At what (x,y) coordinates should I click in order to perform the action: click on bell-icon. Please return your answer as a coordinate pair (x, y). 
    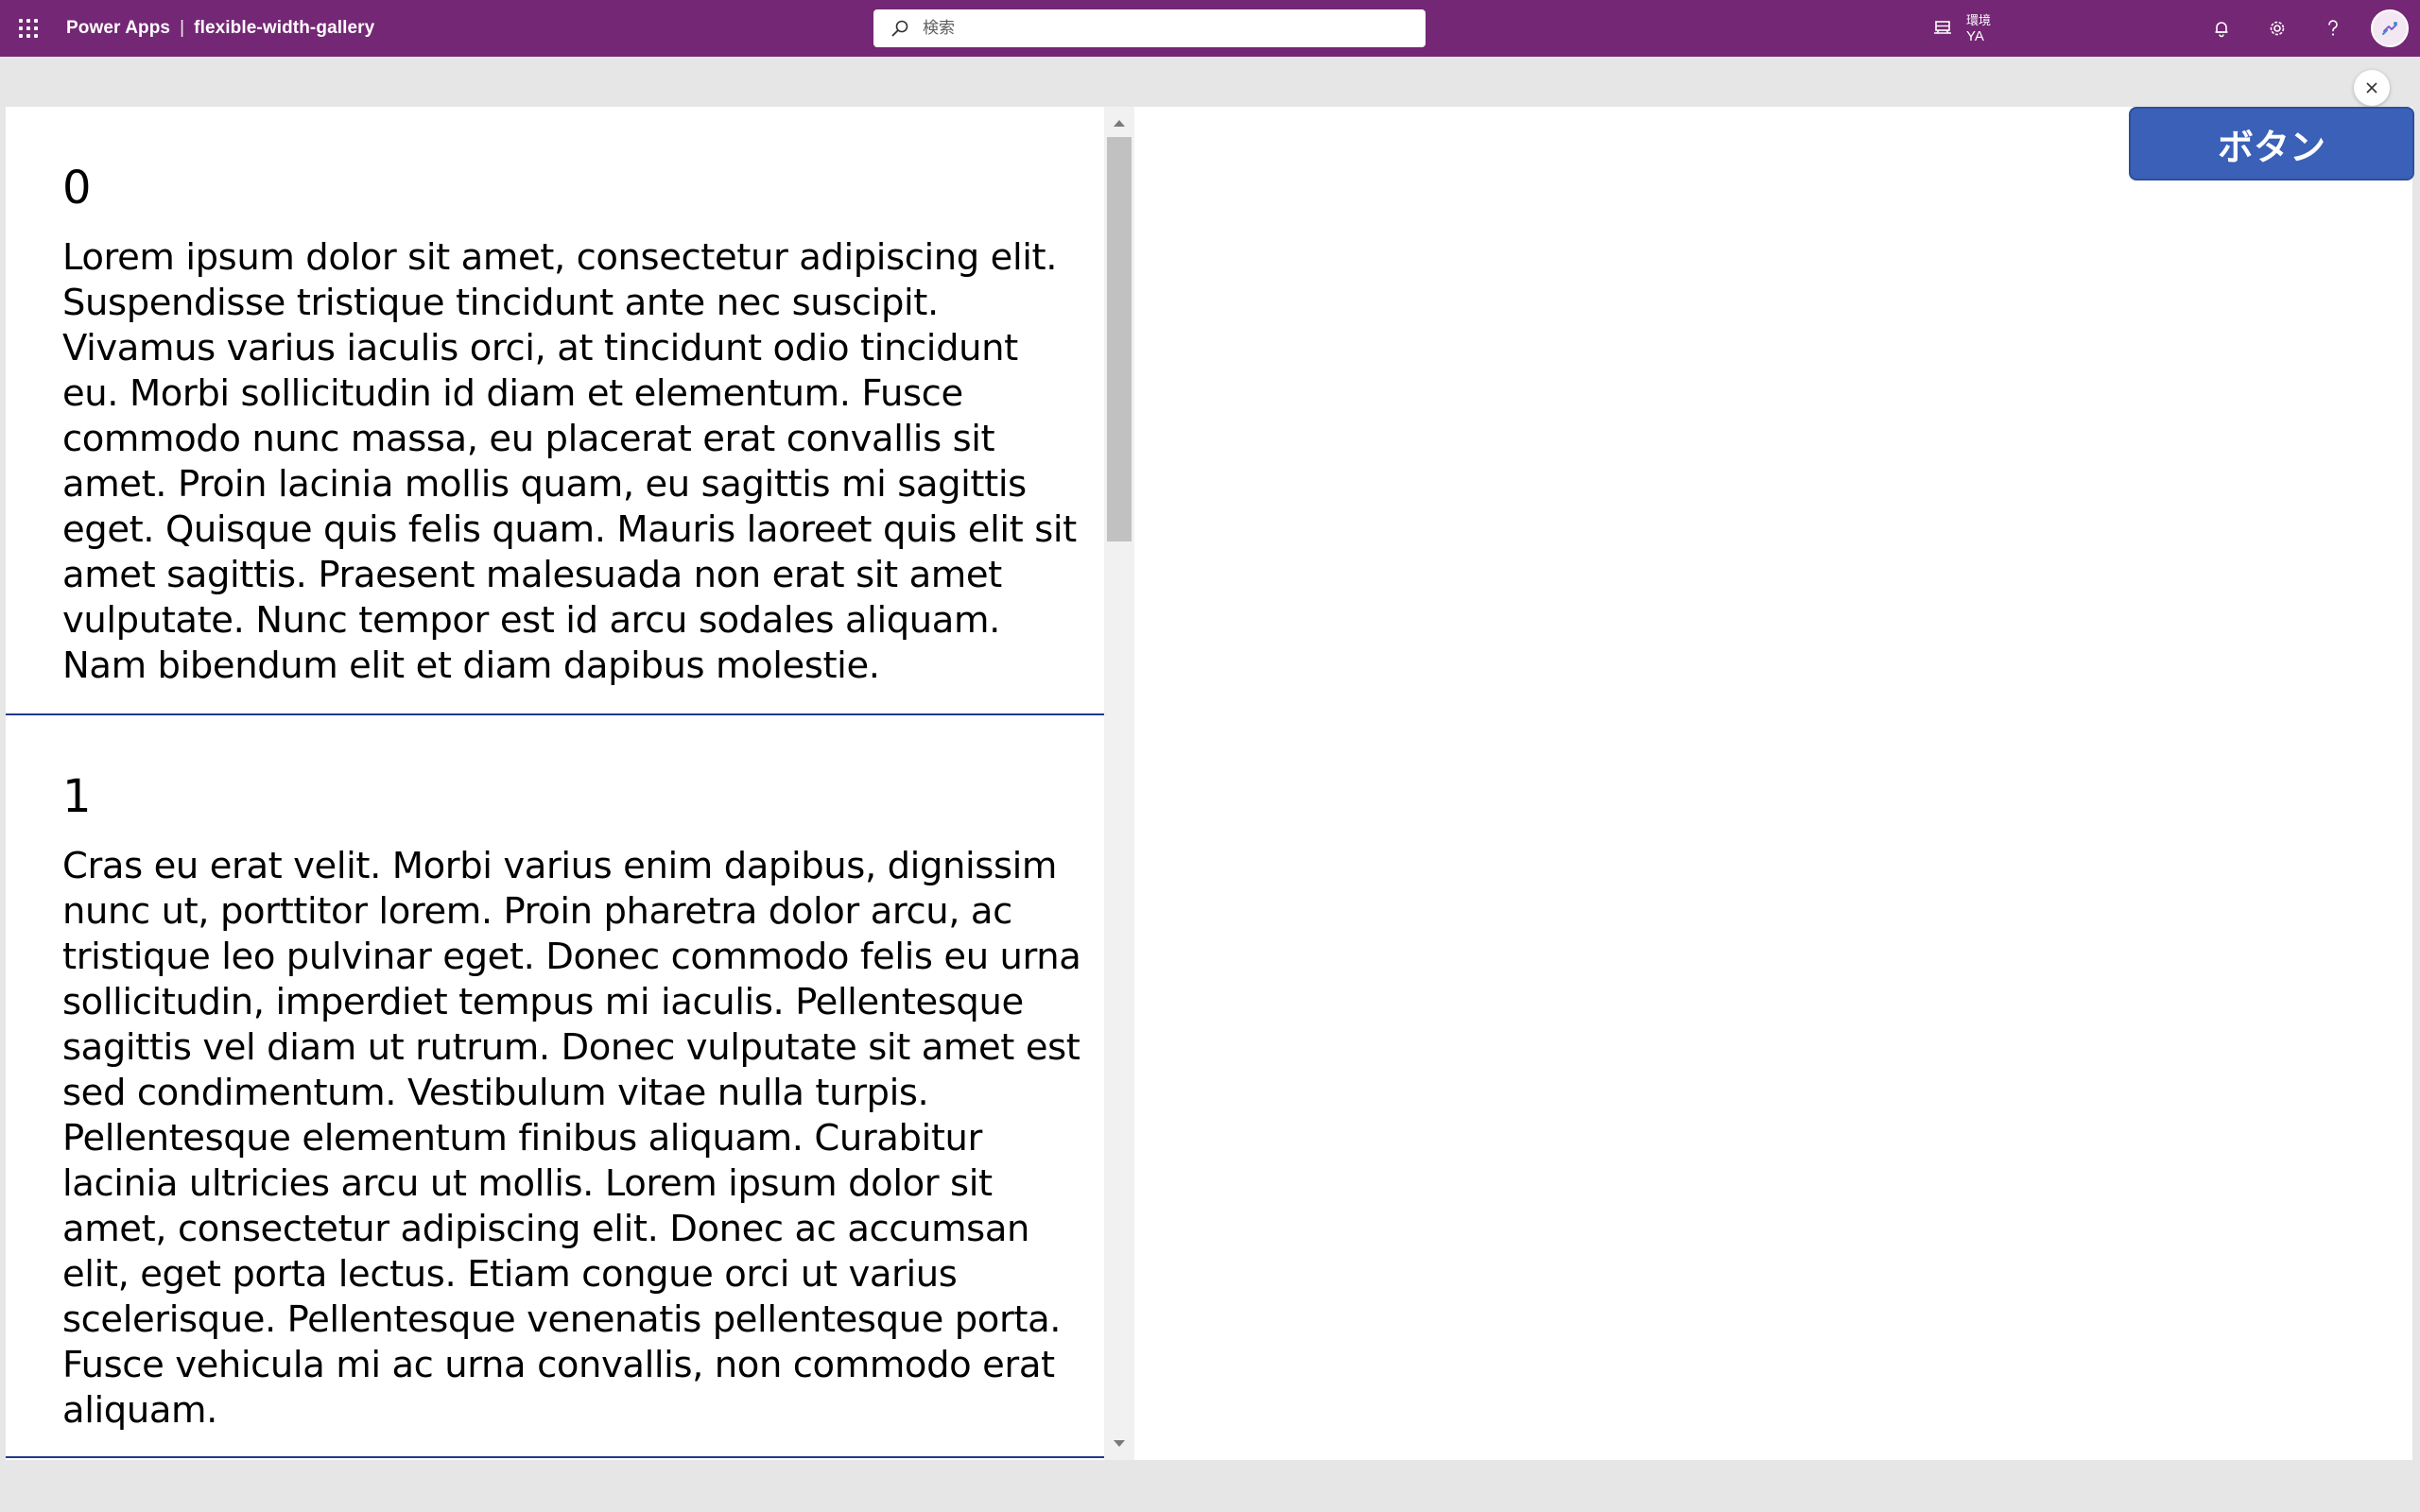
    Looking at the image, I should click on (2221, 28).